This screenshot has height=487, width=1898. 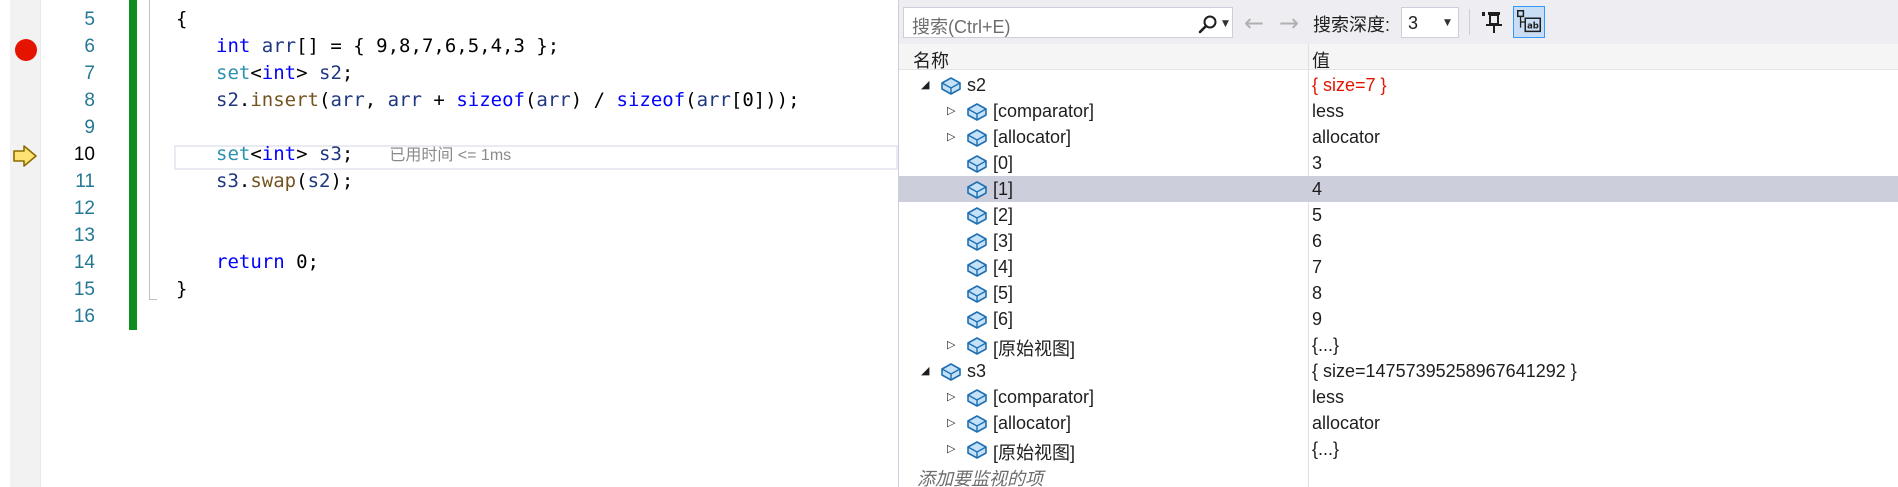 I want to click on watch-name: [1], so click(x=1003, y=189).